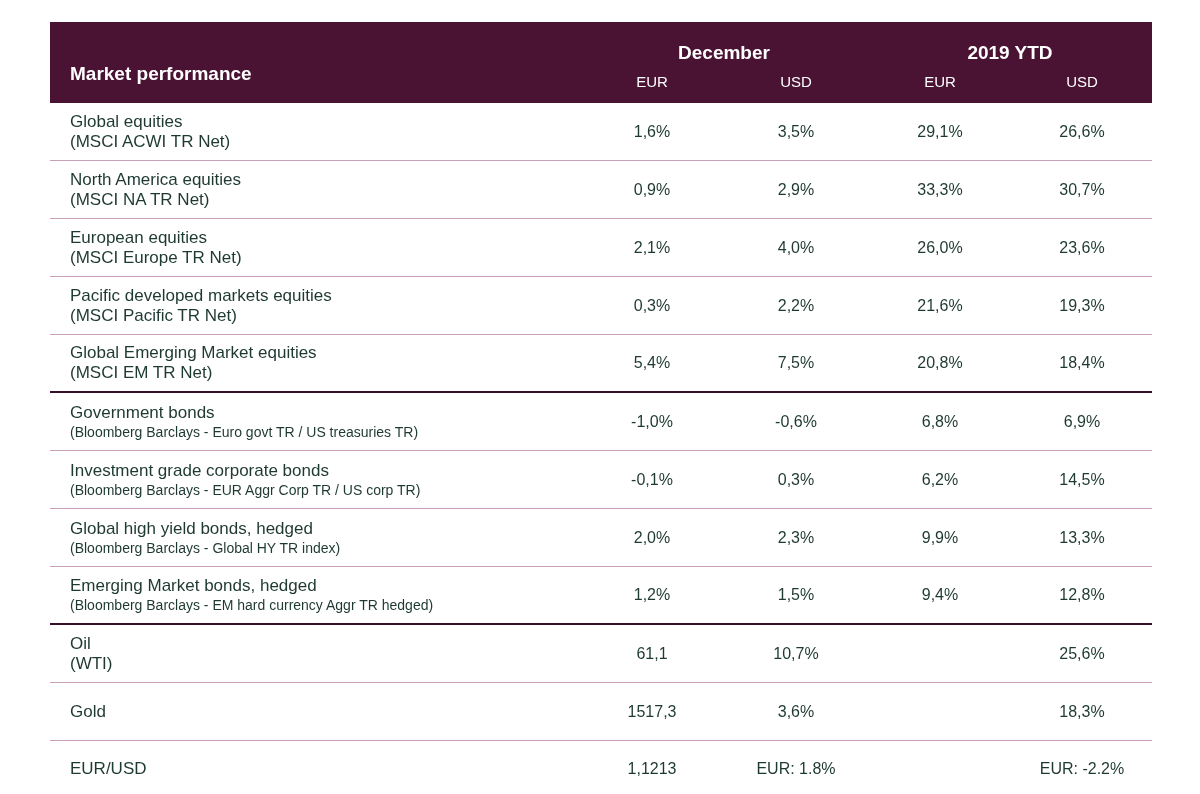 The image size is (1200, 794). What do you see at coordinates (796, 247) in the screenshot?
I see `table-cell-text: 4,0%` at bounding box center [796, 247].